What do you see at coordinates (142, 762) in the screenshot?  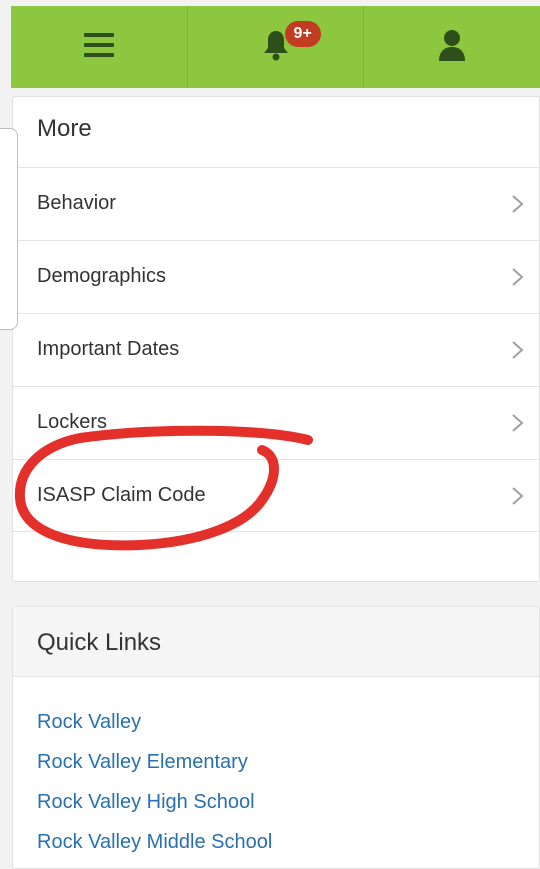 I see `quick-link-rock-valley-elementary: Rock Valley Elementary` at bounding box center [142, 762].